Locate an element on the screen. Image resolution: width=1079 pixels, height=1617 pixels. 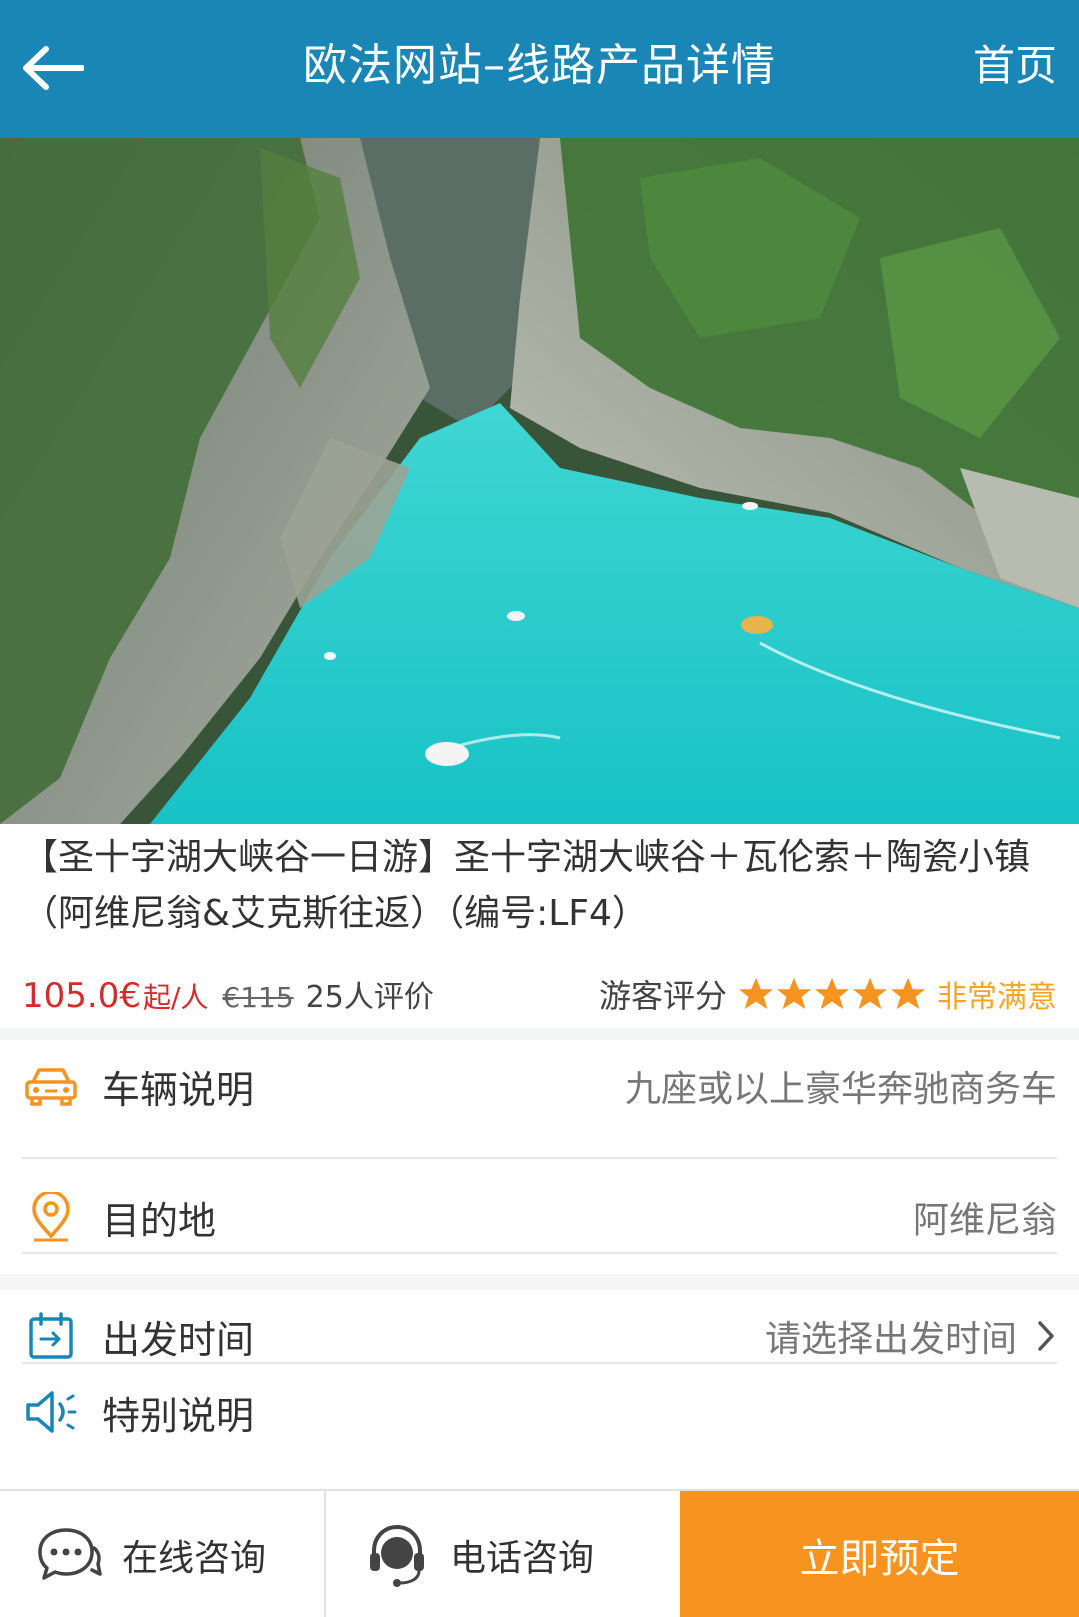
price-block: 105.0€ 起/人 €115 25人评价 is located at coordinates (228, 994).